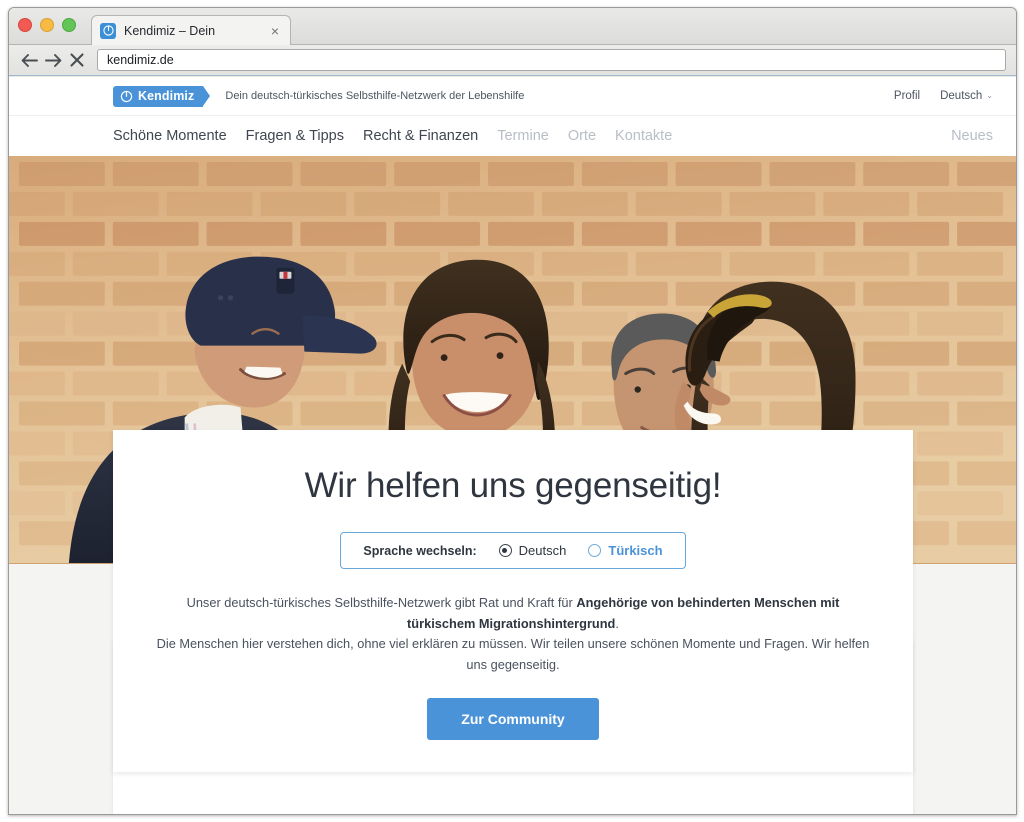  I want to click on window-controls, so click(47, 25).